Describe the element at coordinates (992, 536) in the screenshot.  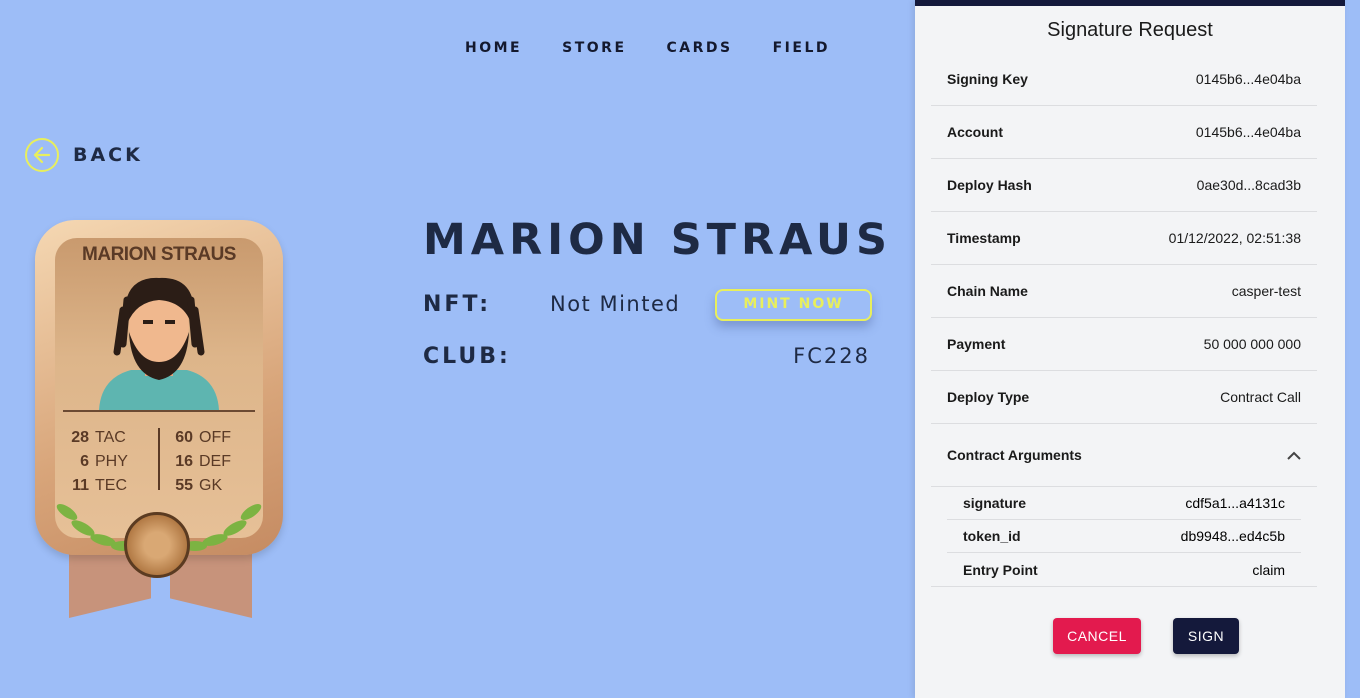
I see `argument-key: token_id` at that location.